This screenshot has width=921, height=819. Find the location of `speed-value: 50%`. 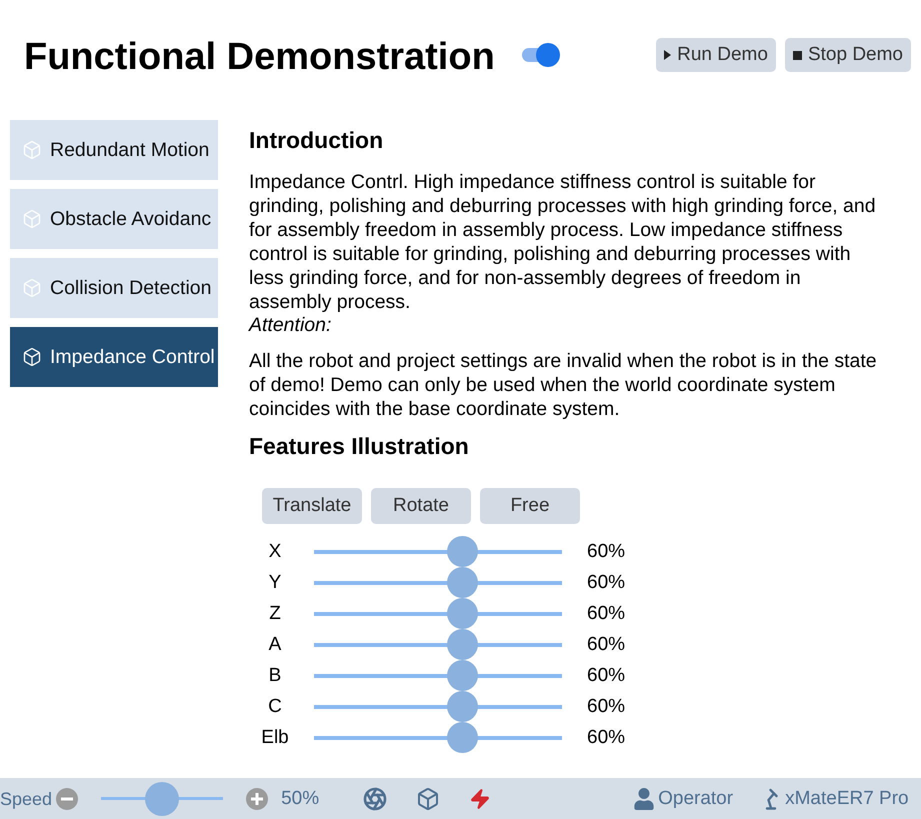

speed-value: 50% is located at coordinates (300, 798).